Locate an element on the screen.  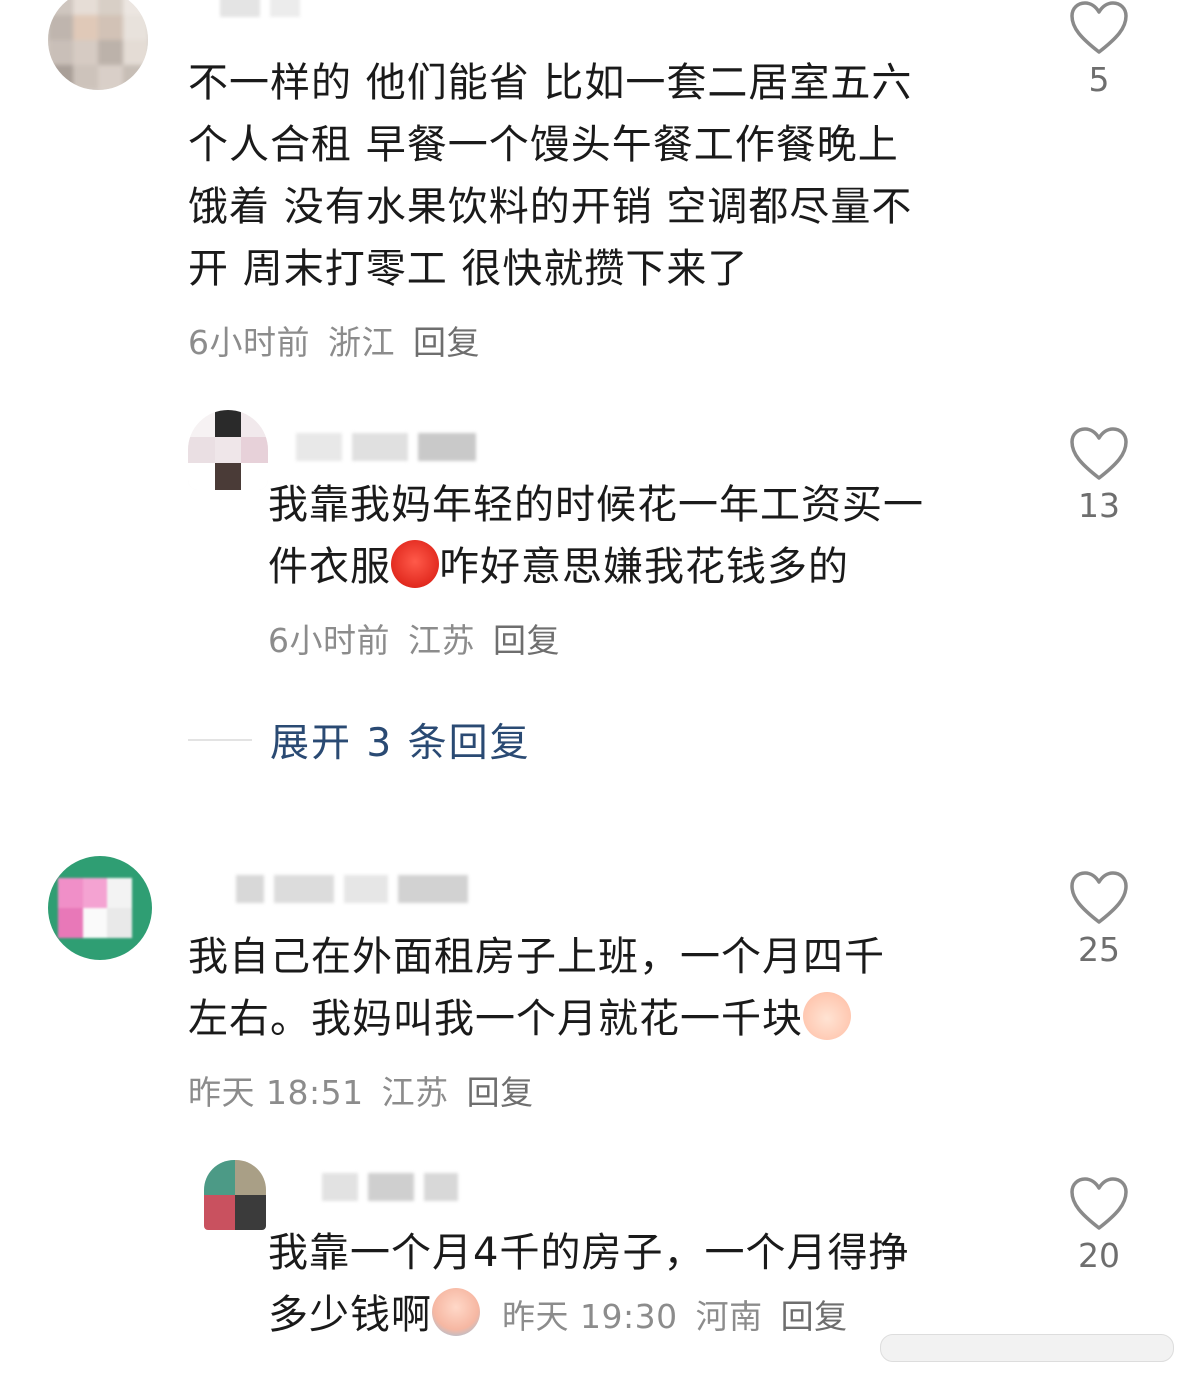
comment-meta: 6小时前 江苏 回复 is located at coordinates (423, 638).